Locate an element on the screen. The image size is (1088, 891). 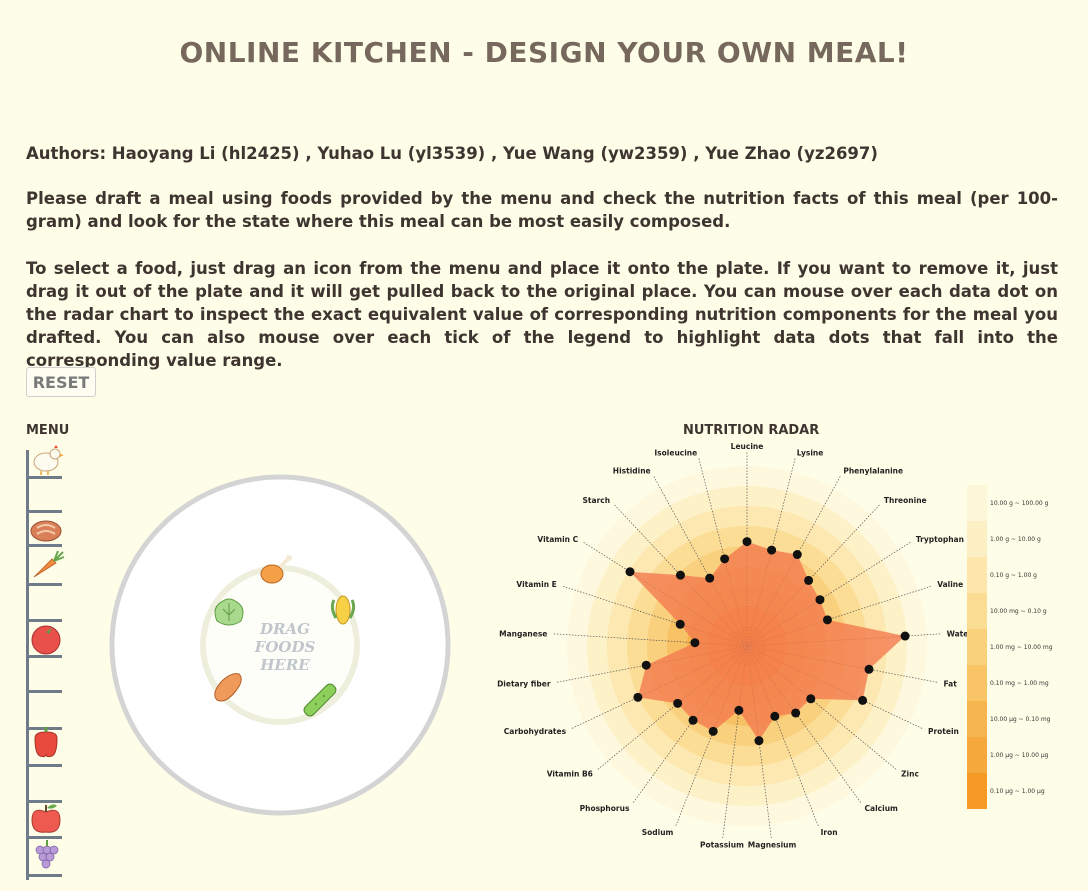
legend-tick-label: 1.00 mg ~ 10.00 mg is located at coordinates (1021, 647).